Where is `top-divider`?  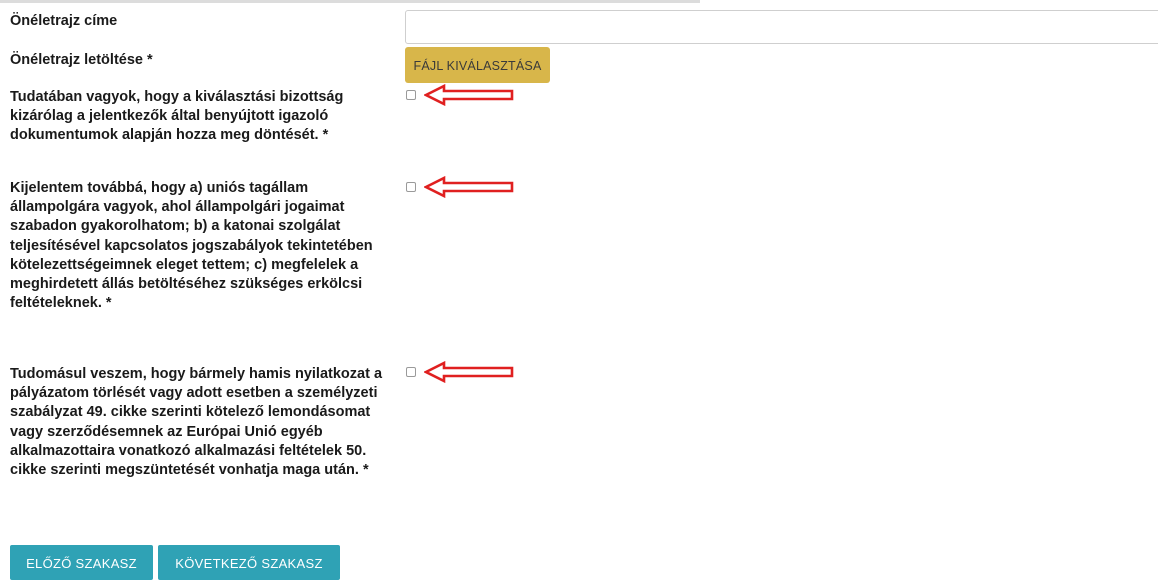 top-divider is located at coordinates (350, 1).